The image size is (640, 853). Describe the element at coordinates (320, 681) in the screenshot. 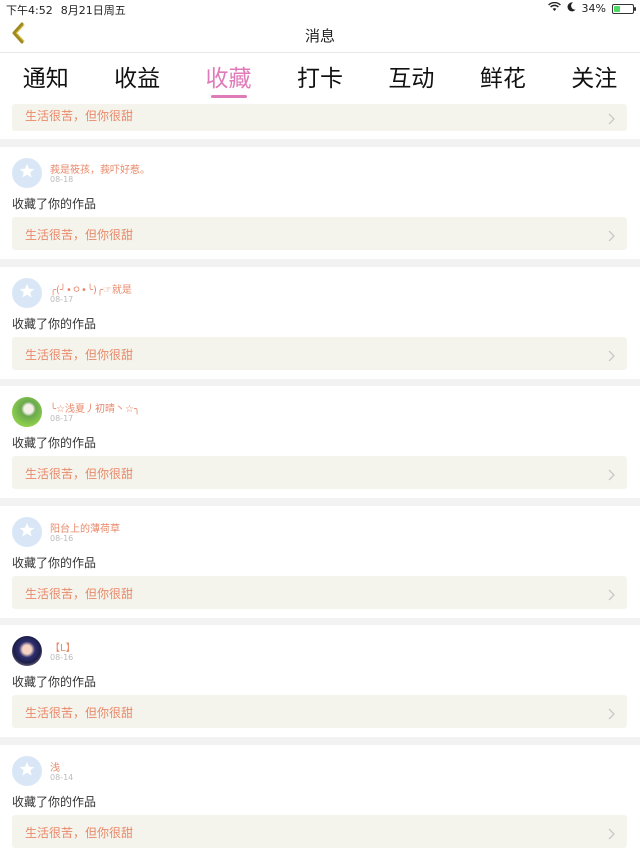

I see `list-item: 【L】 08-16 收藏了你的作品生活很苦，但你很甜` at that location.